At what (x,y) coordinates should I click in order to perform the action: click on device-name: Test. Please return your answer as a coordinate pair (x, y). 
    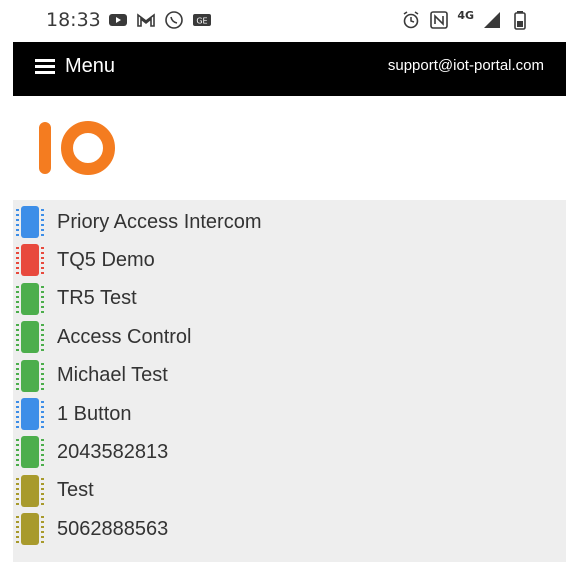
    Looking at the image, I should click on (75, 490).